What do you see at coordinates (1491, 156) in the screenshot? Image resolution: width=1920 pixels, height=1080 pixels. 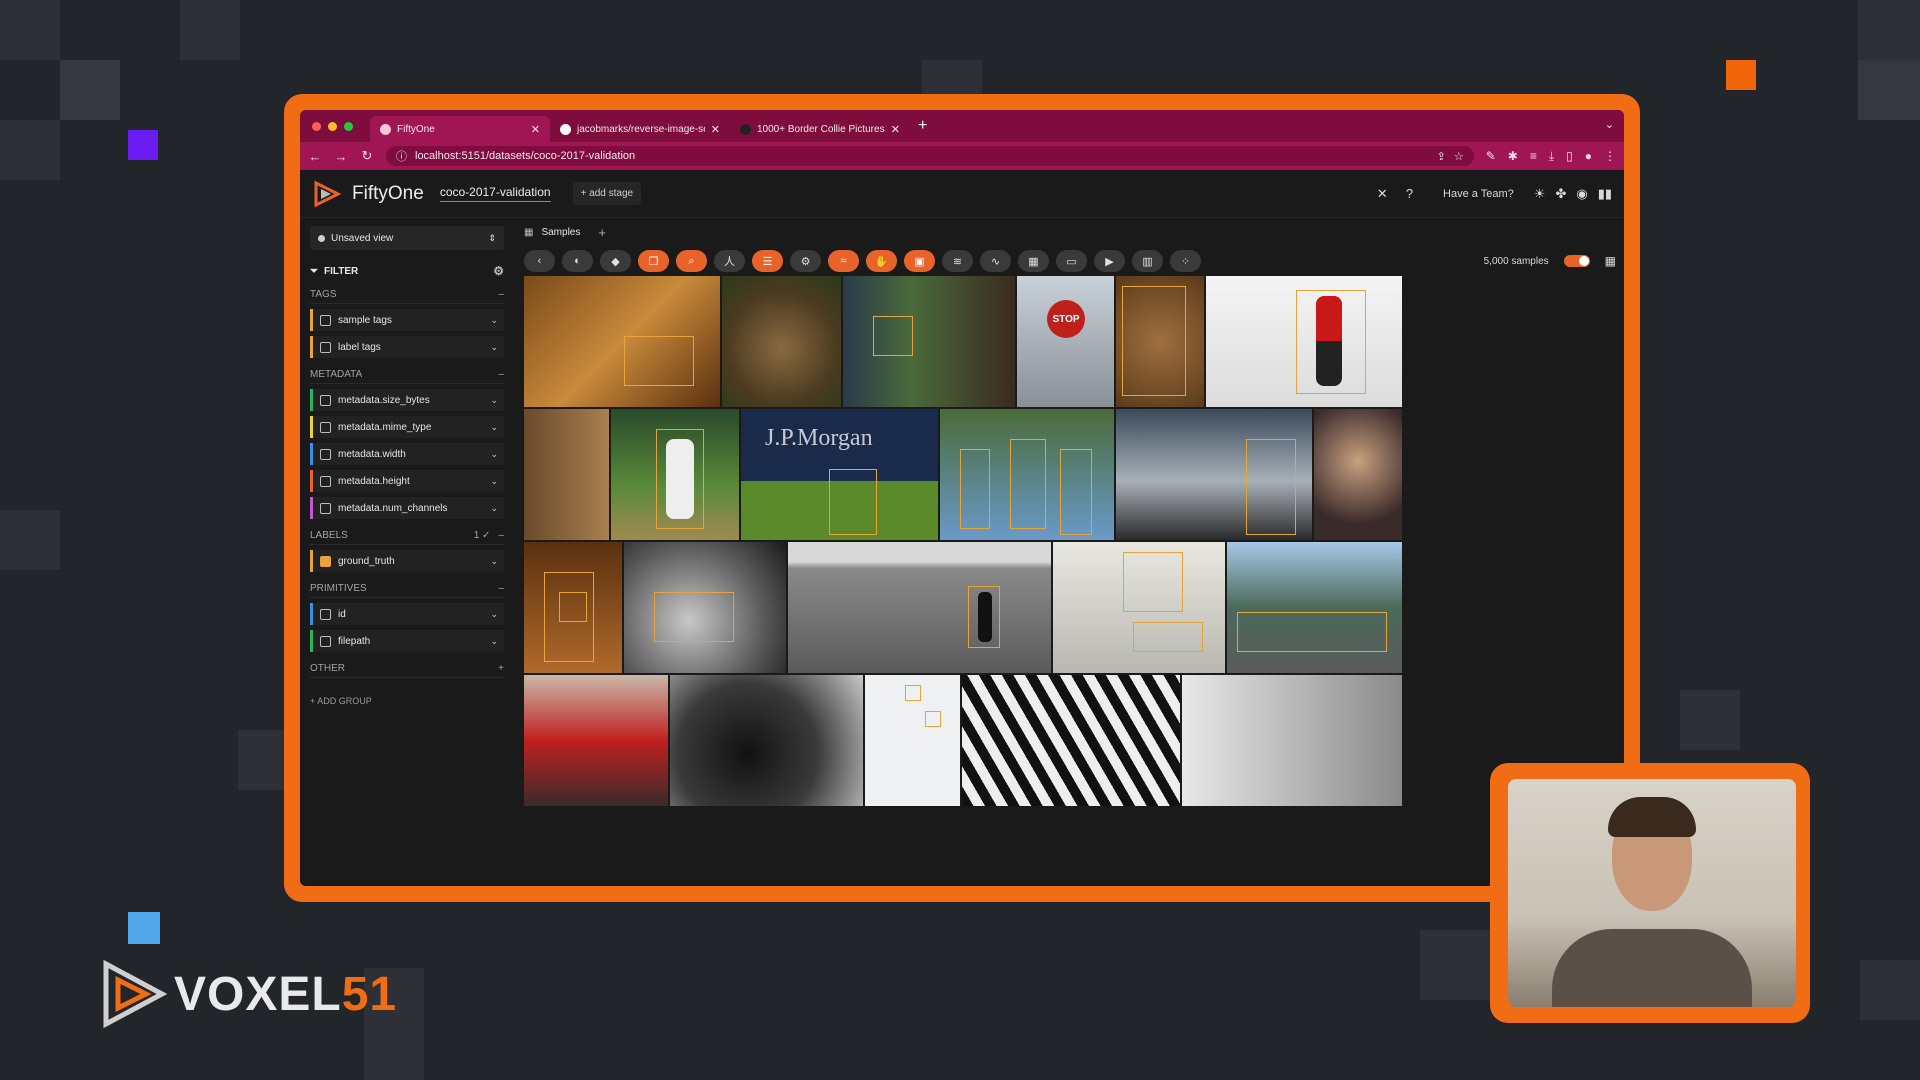 I see `pen-extension-icon: ✎` at bounding box center [1491, 156].